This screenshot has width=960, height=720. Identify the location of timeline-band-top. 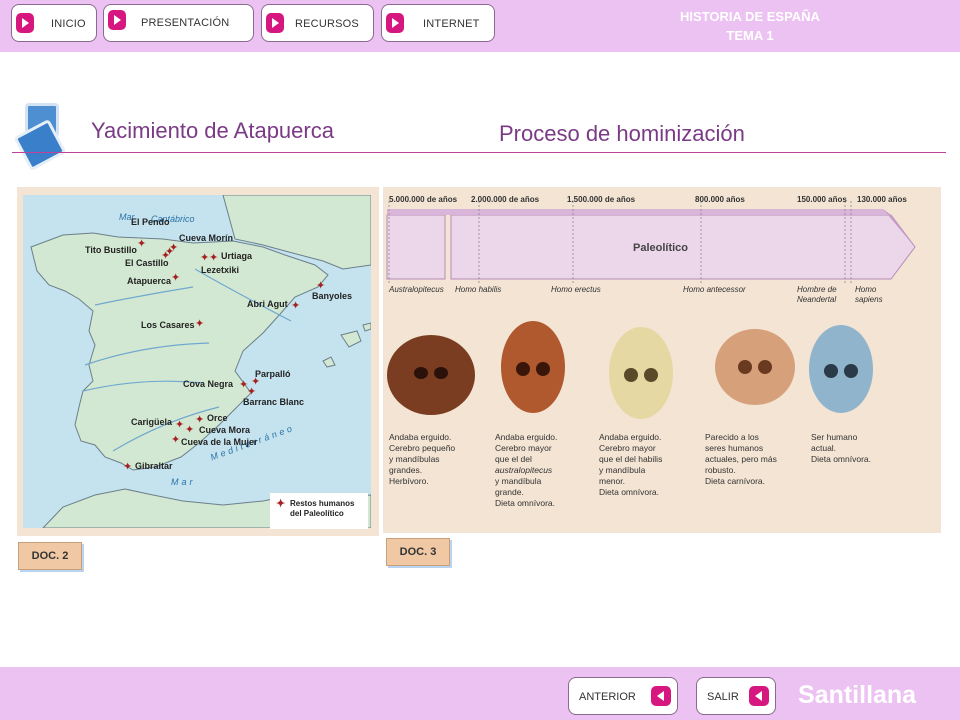
(639, 212).